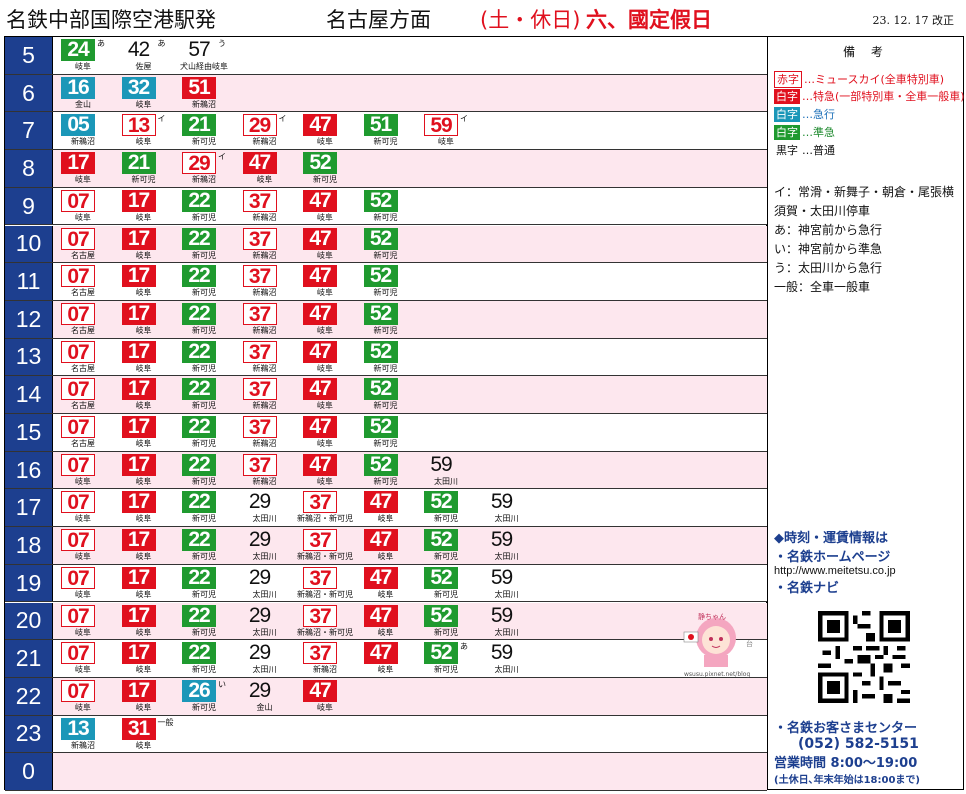  I want to click on departure-semi: 52 あ新可児, so click(446, 658).